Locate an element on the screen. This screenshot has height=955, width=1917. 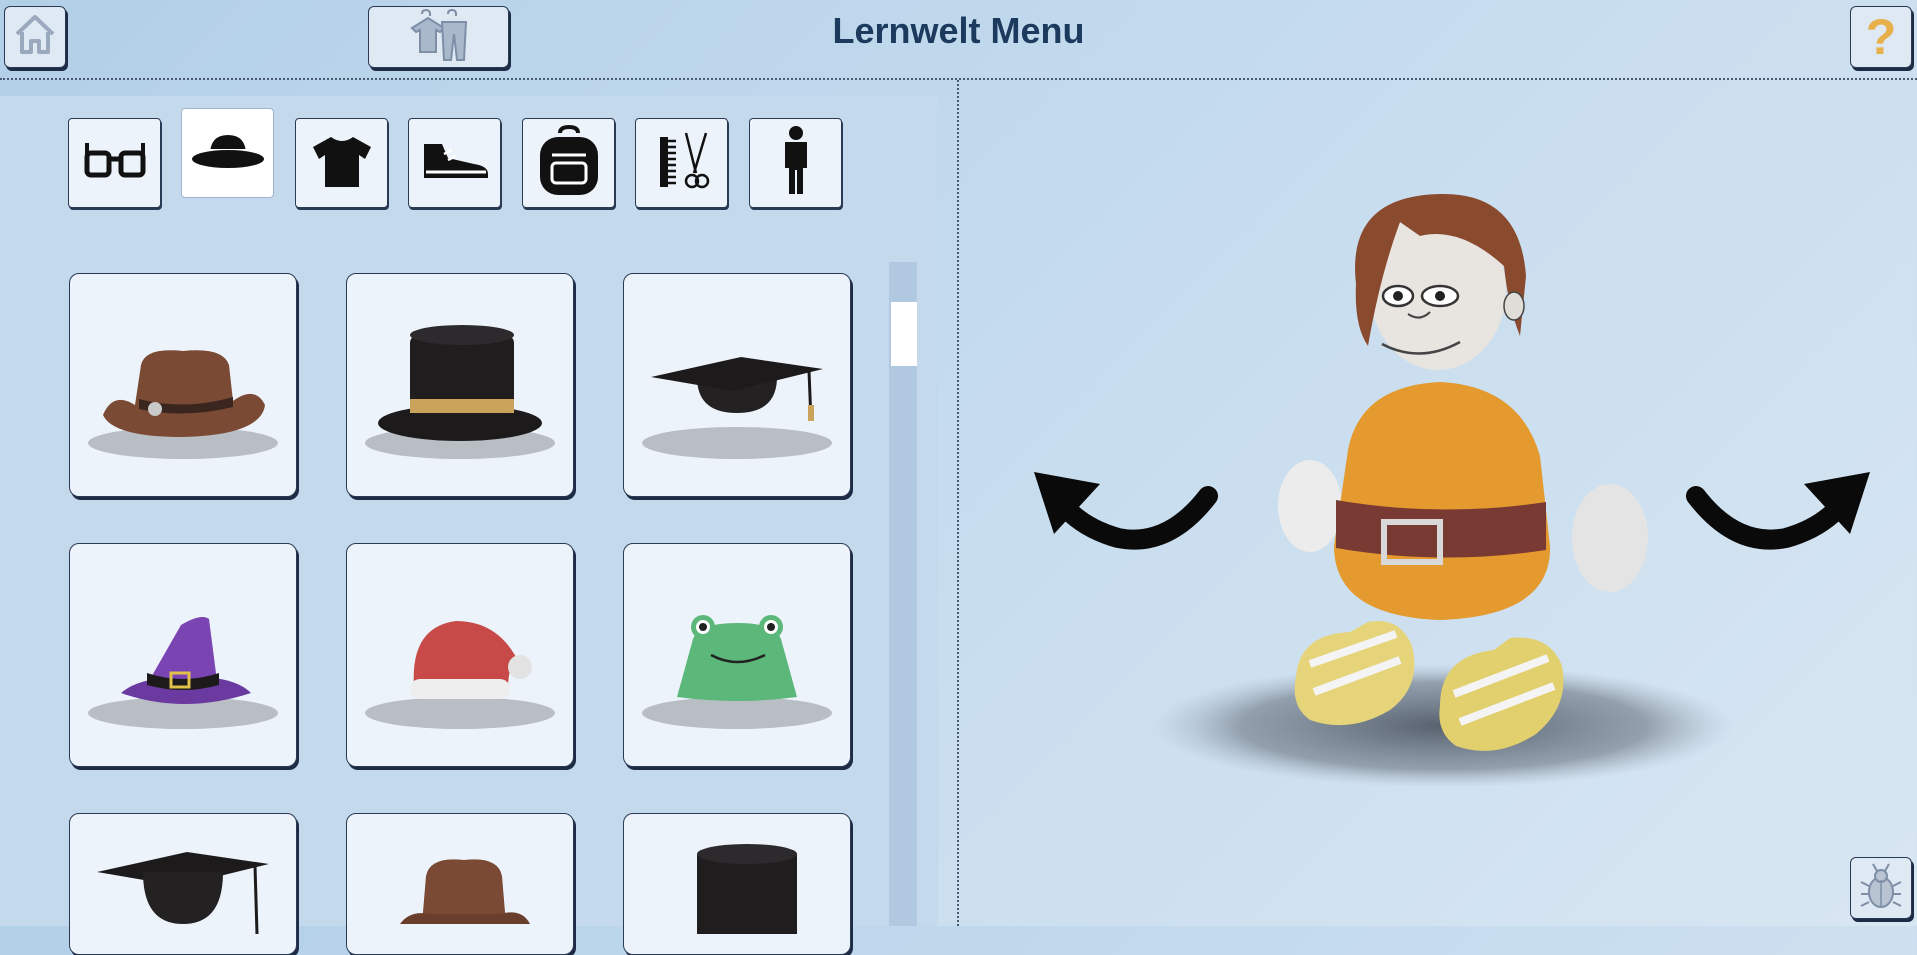
tab-hairstyles is located at coordinates (681, 163).